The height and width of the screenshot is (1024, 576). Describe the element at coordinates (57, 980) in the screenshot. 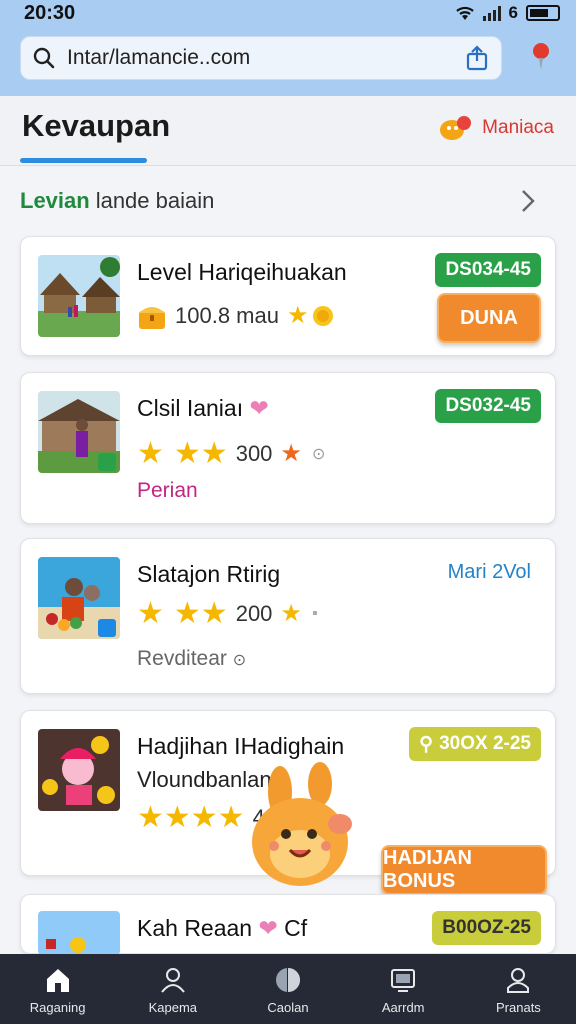

I see `home-icon` at that location.